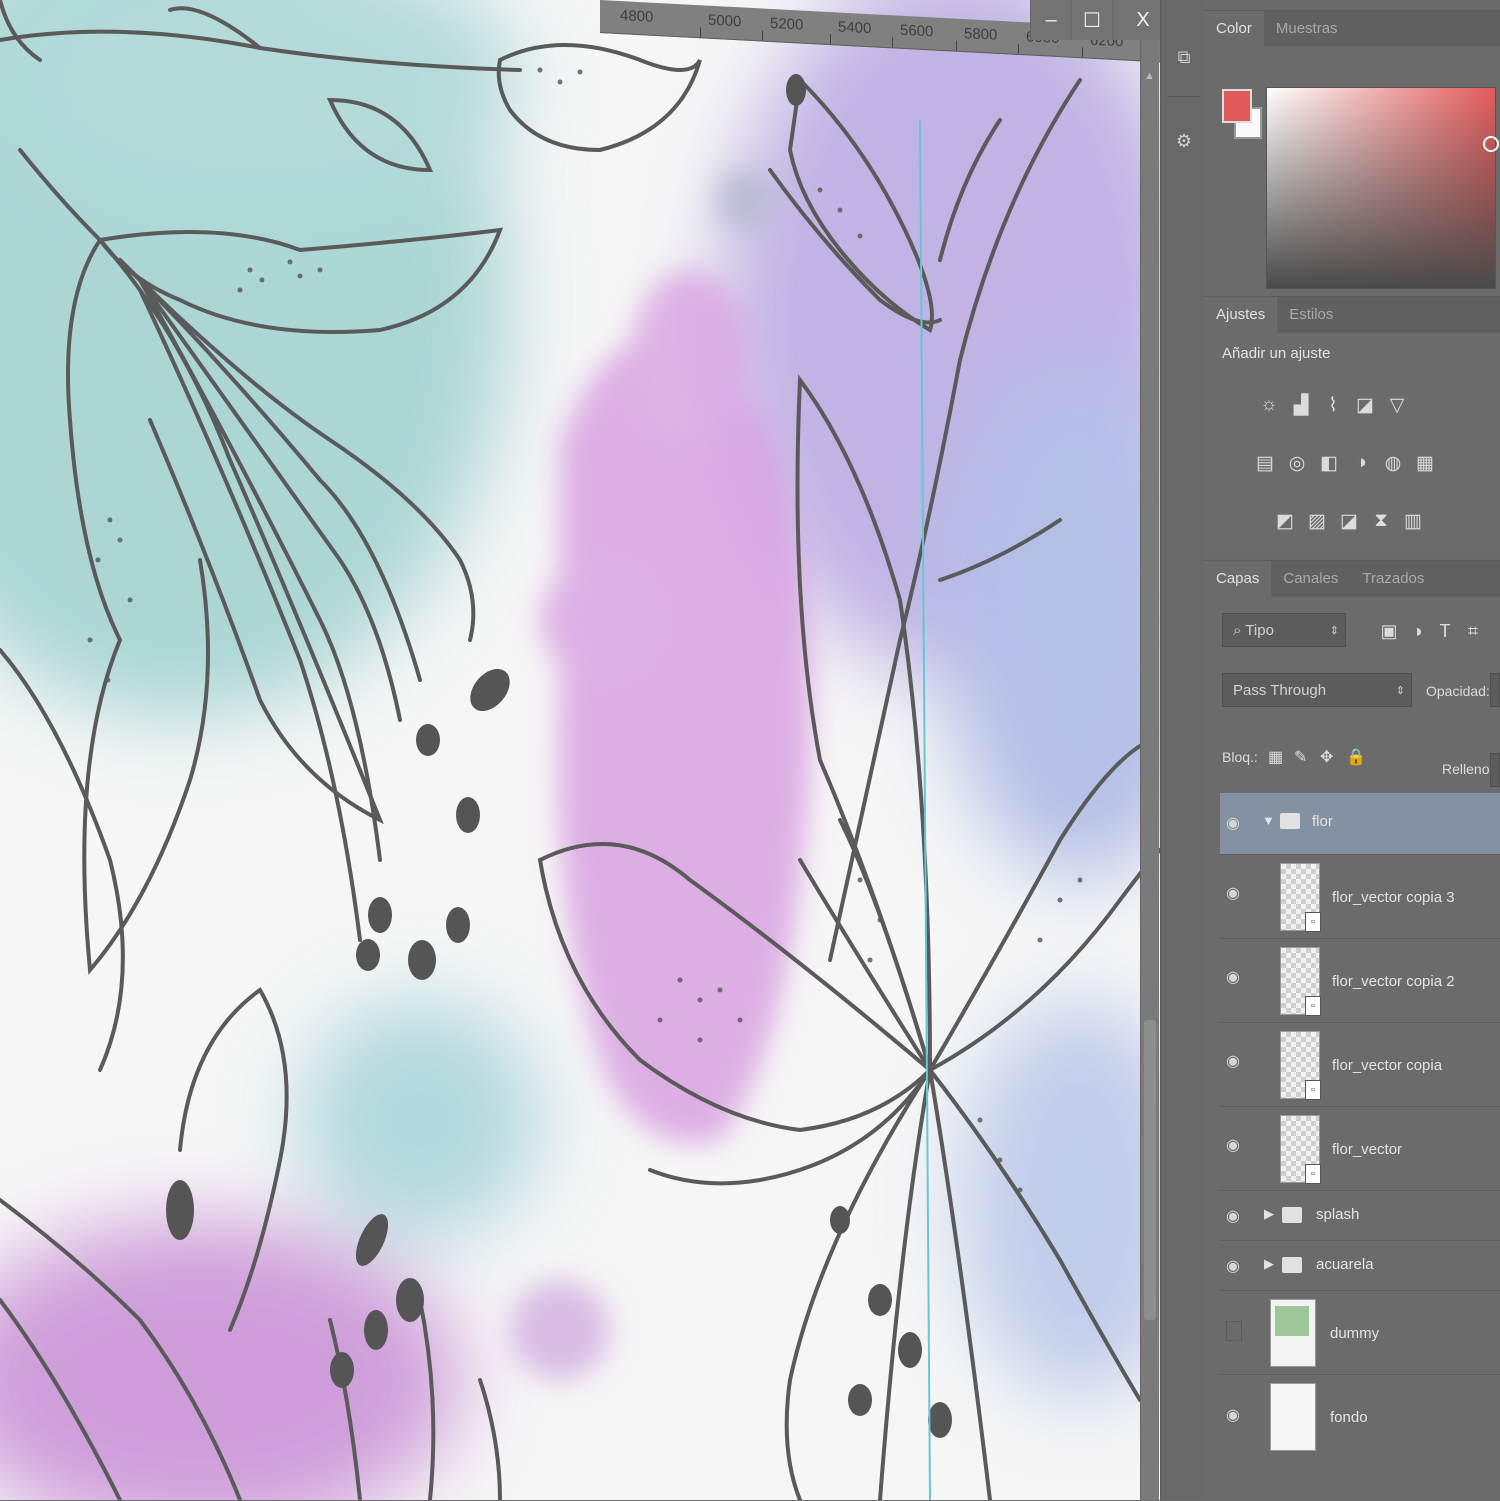  Describe the element at coordinates (1322, 821) in the screenshot. I see `layer-name: flor` at that location.